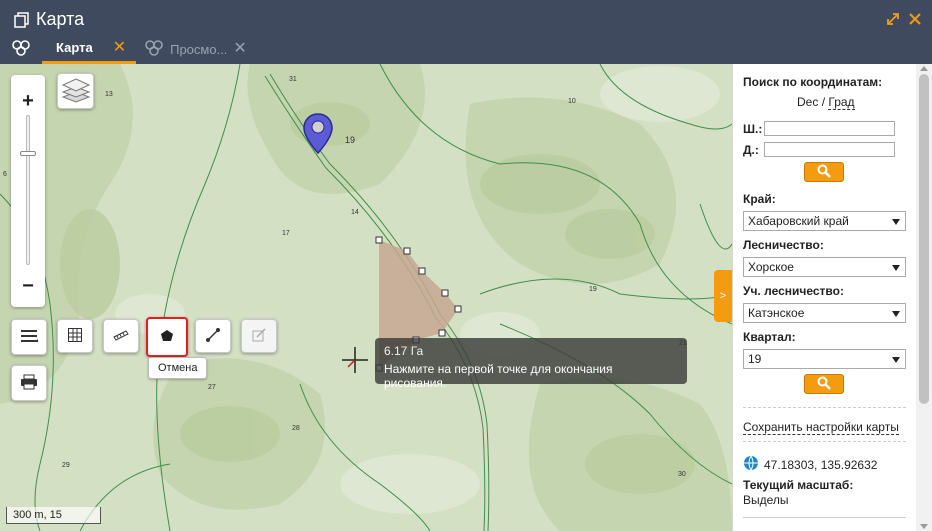 Image resolution: width=932 pixels, height=531 pixels. What do you see at coordinates (286, 233) in the screenshot?
I see `map-label: 17` at bounding box center [286, 233].